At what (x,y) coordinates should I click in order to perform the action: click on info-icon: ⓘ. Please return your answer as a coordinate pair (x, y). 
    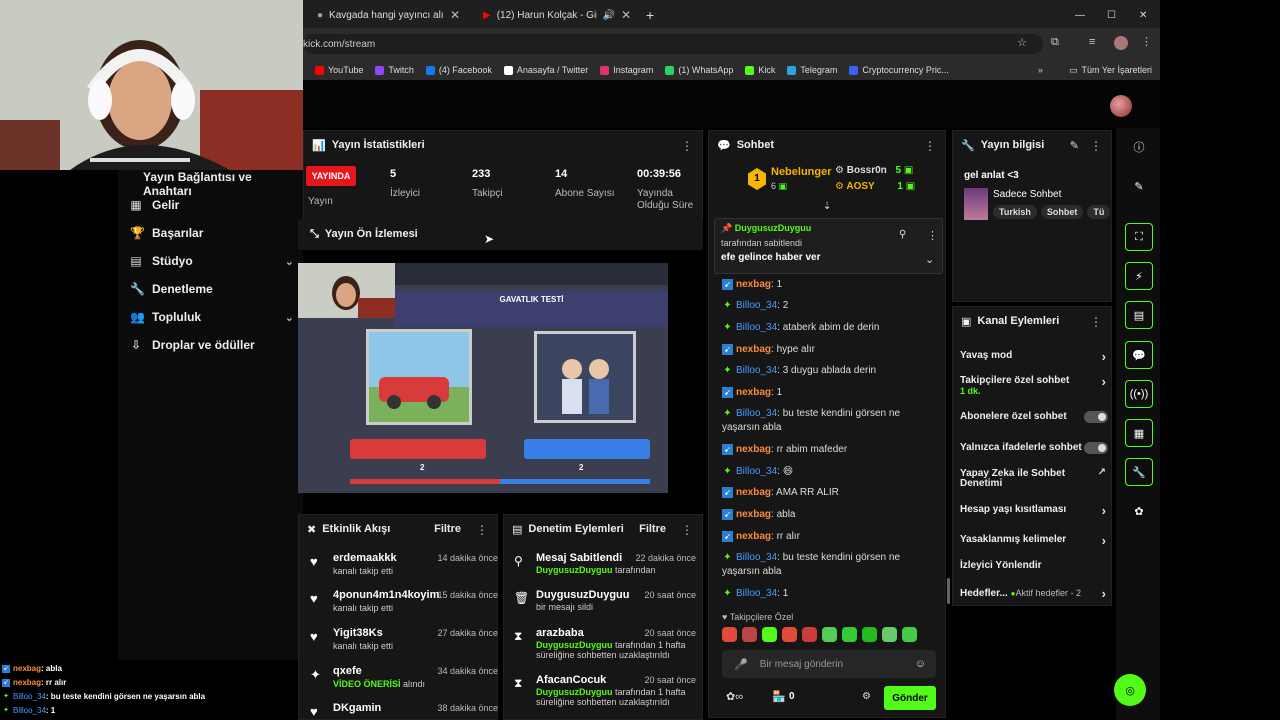
    Looking at the image, I should click on (1139, 147).